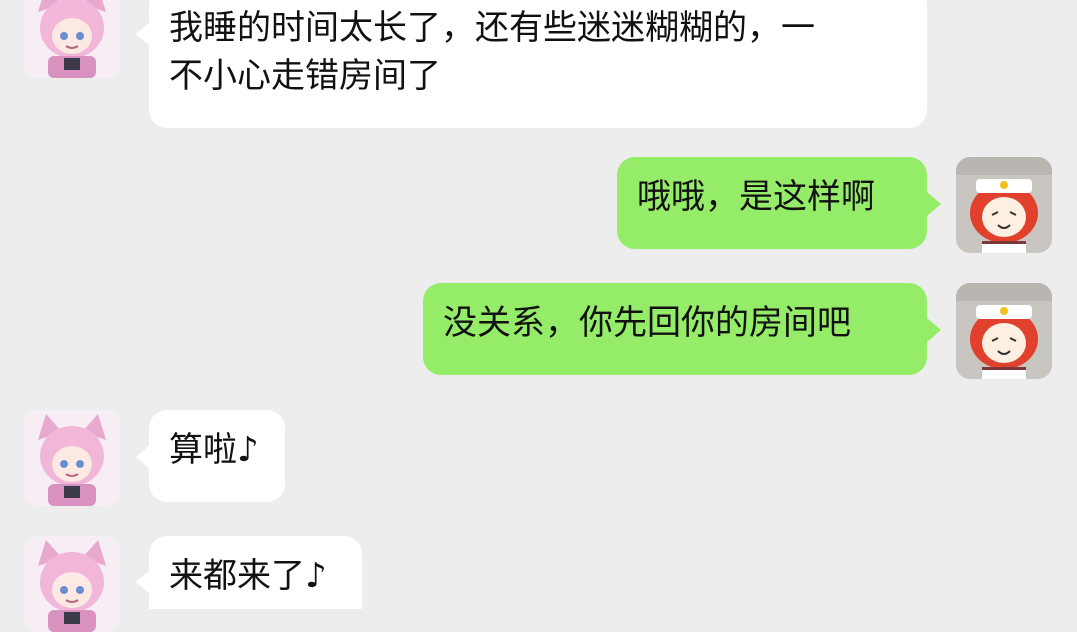 The height and width of the screenshot is (632, 1077). I want to click on message-bubble: 来都来了♪, so click(255, 572).